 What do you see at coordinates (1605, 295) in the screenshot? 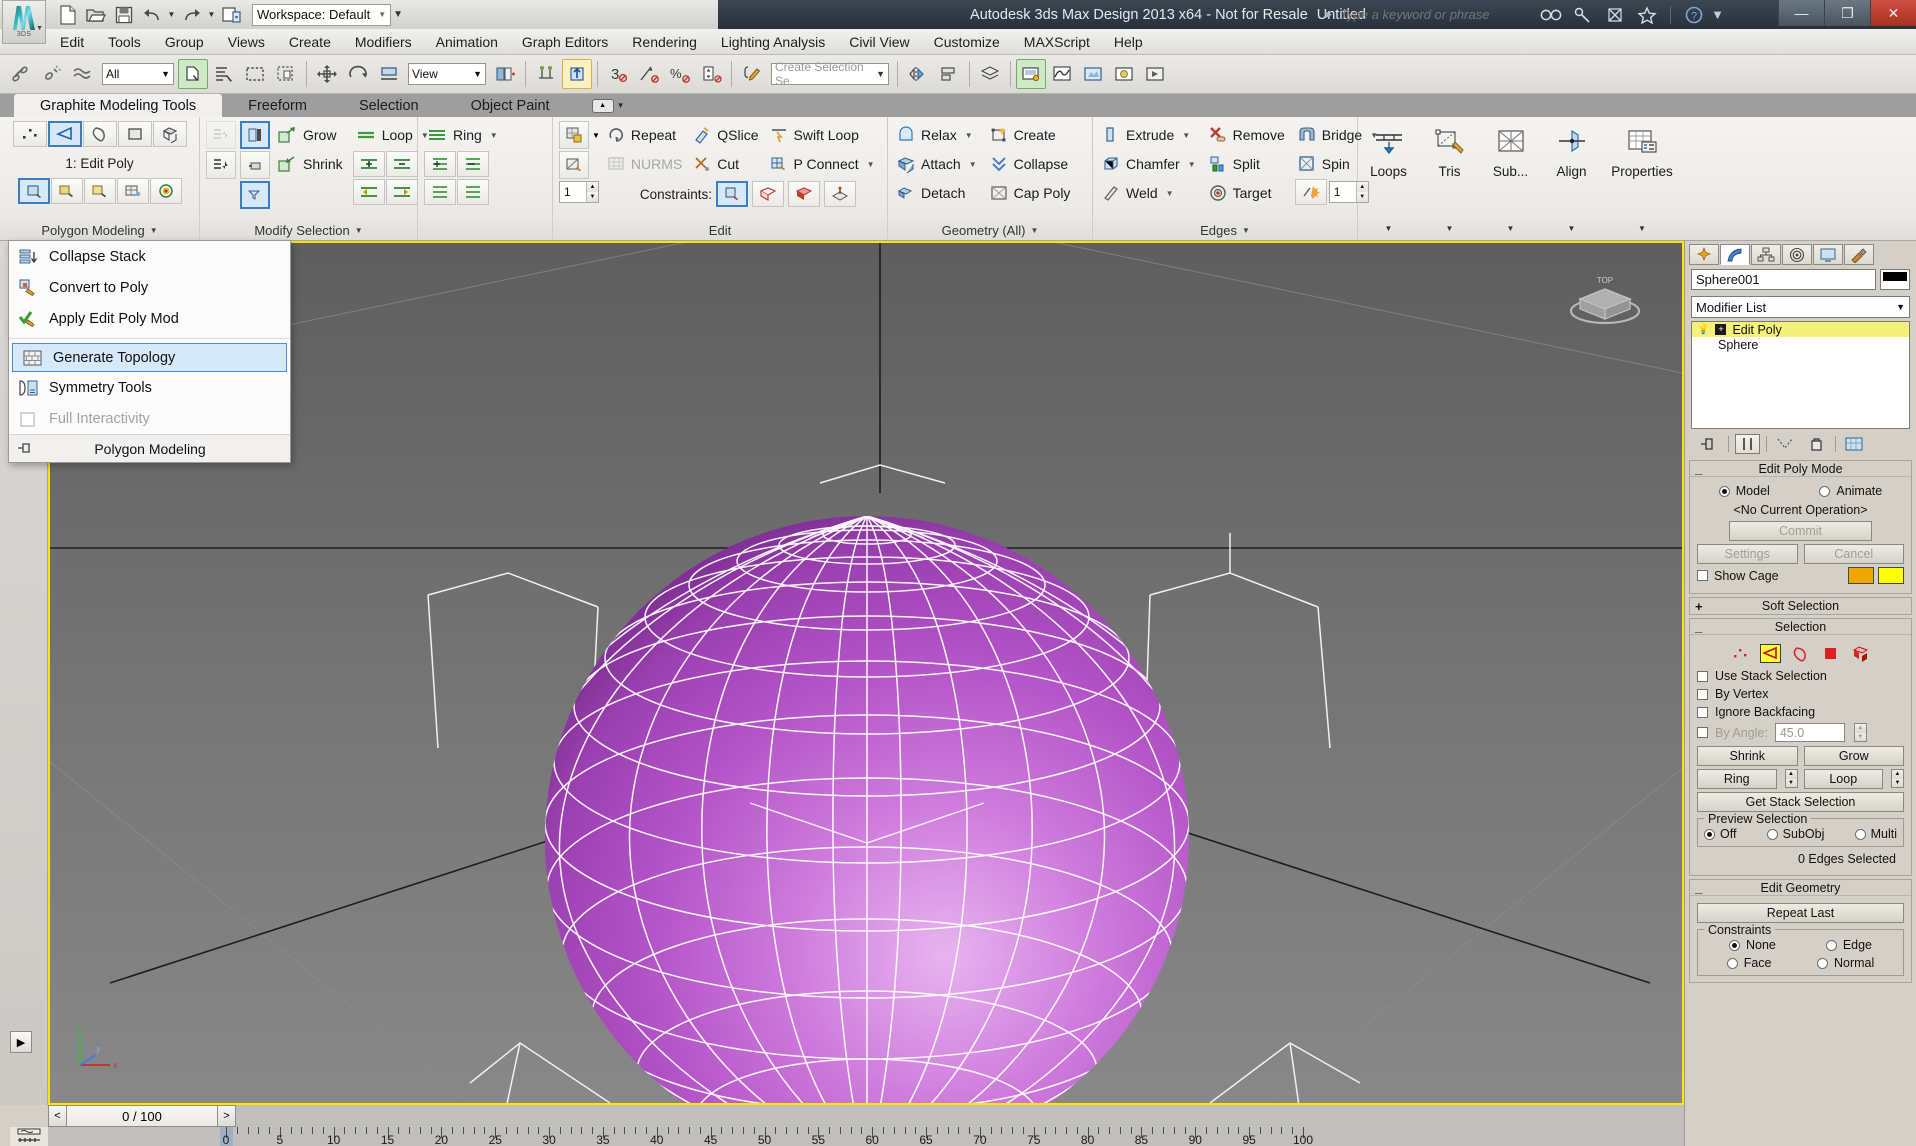
I see `view-cube-icon: TOP` at bounding box center [1605, 295].